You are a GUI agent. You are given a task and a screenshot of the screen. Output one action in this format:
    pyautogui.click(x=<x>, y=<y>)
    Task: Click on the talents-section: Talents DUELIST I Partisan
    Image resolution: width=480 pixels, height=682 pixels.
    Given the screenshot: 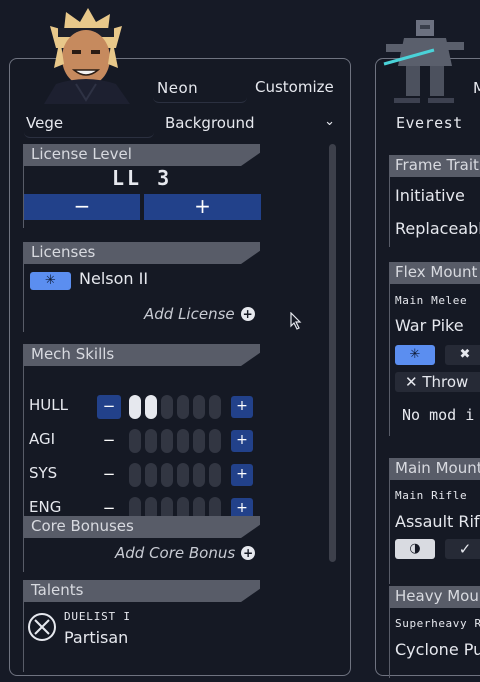 What is the action you would take?
    pyautogui.click(x=141, y=626)
    